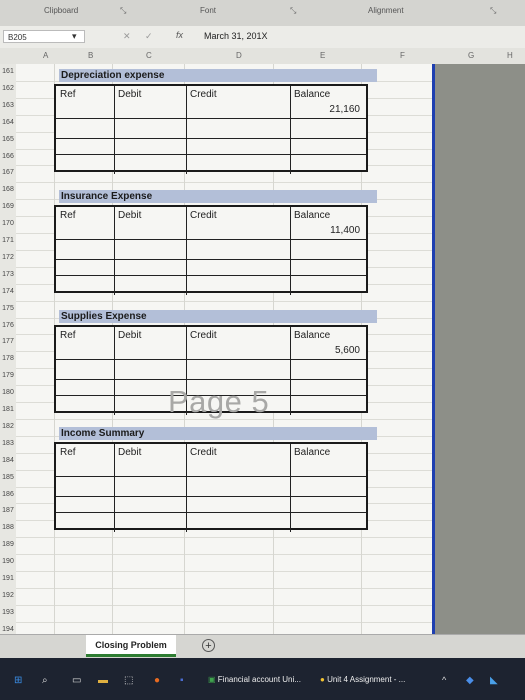 This screenshot has height=700, width=525. Describe the element at coordinates (8, 257) in the screenshot. I see `row-header: 172` at that location.